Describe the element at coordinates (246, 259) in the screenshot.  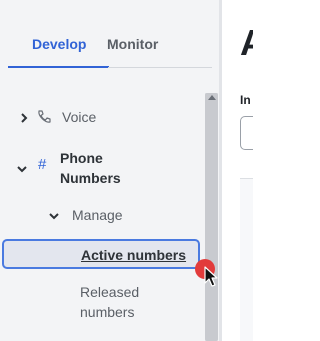
I see `content-panel` at that location.